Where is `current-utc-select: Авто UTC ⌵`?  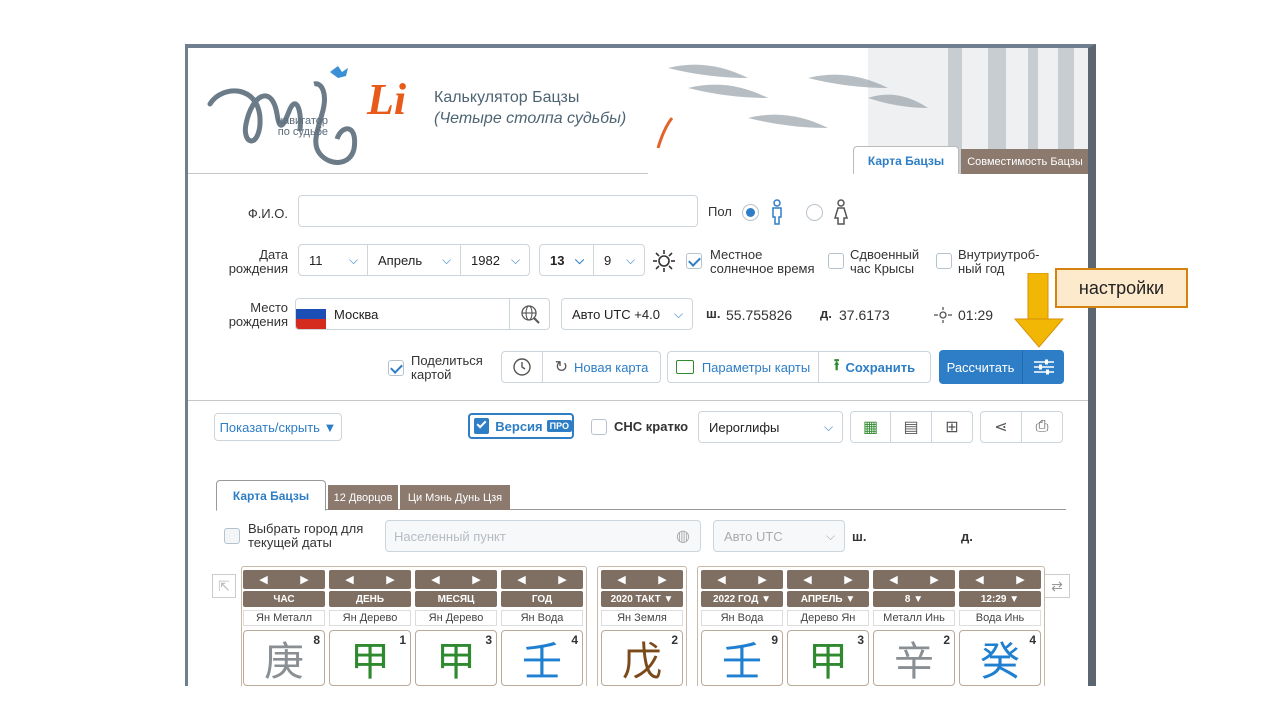 current-utc-select: Авто UTC ⌵ is located at coordinates (779, 536).